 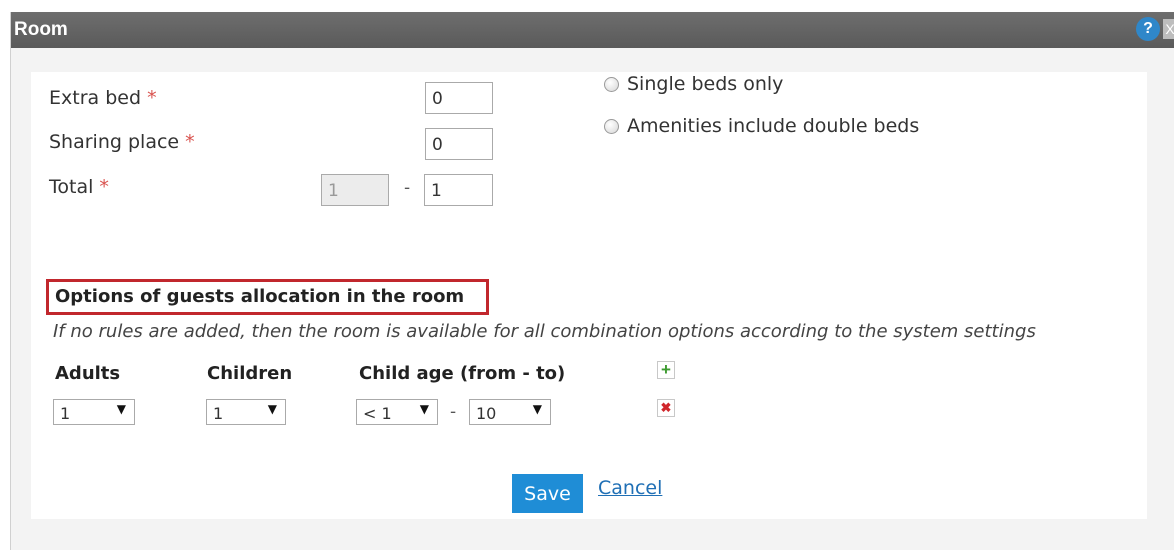 I want to click on allocation-section-title: Options of guests allocation in the room, so click(x=267, y=297).